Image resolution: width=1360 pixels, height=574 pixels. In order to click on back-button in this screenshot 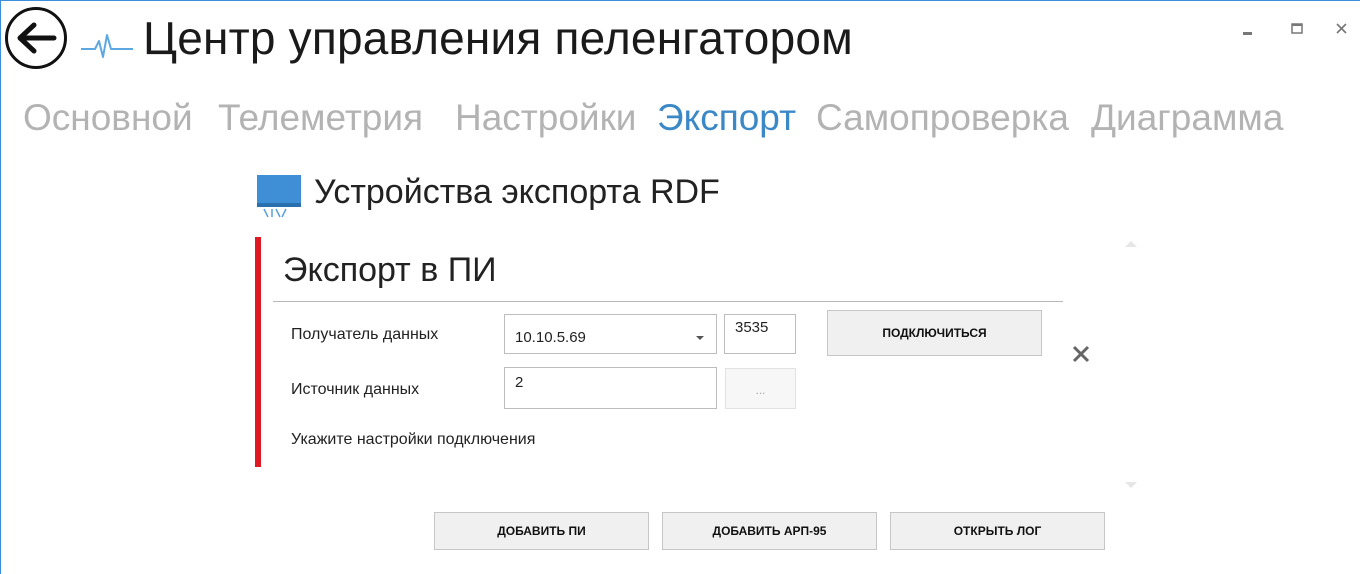, I will do `click(36, 38)`.